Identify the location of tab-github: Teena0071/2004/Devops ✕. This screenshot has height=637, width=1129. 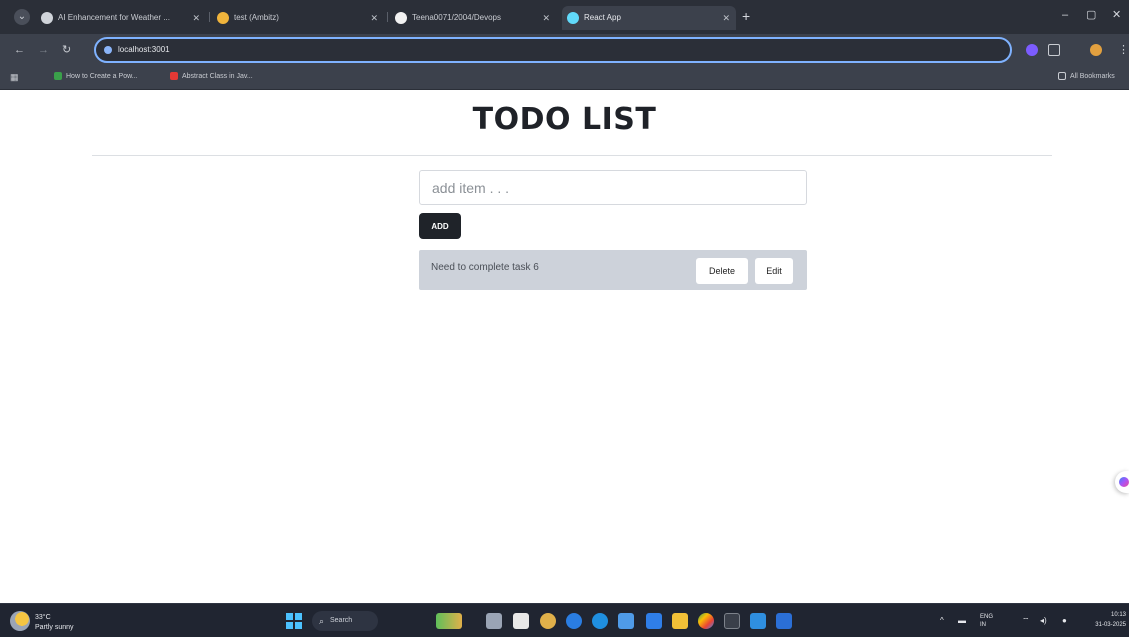
(473, 18).